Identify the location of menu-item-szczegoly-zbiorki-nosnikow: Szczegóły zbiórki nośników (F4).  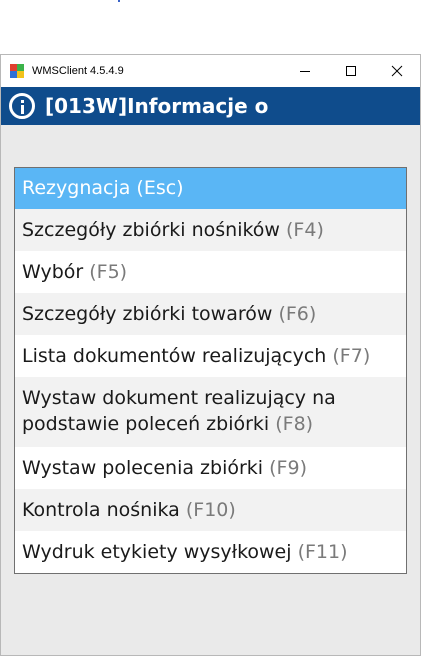
(210, 230).